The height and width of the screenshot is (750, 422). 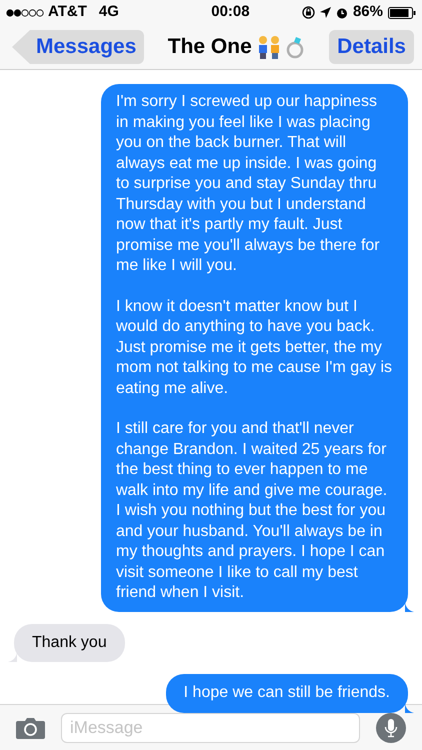 What do you see at coordinates (30, 727) in the screenshot?
I see `camera-icon` at bounding box center [30, 727].